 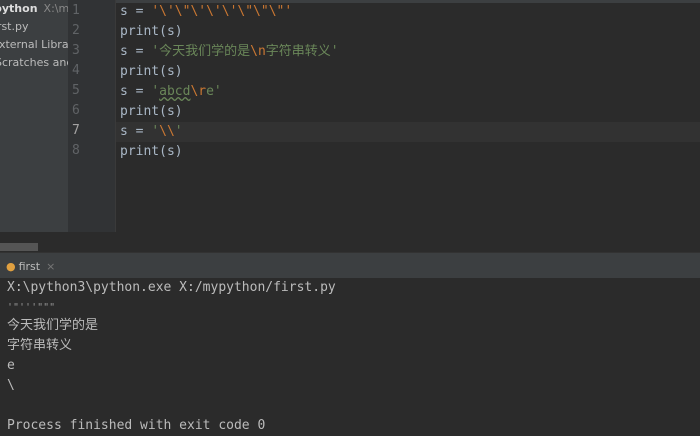 What do you see at coordinates (350, 242) in the screenshot?
I see `editor-bottom-area` at bounding box center [350, 242].